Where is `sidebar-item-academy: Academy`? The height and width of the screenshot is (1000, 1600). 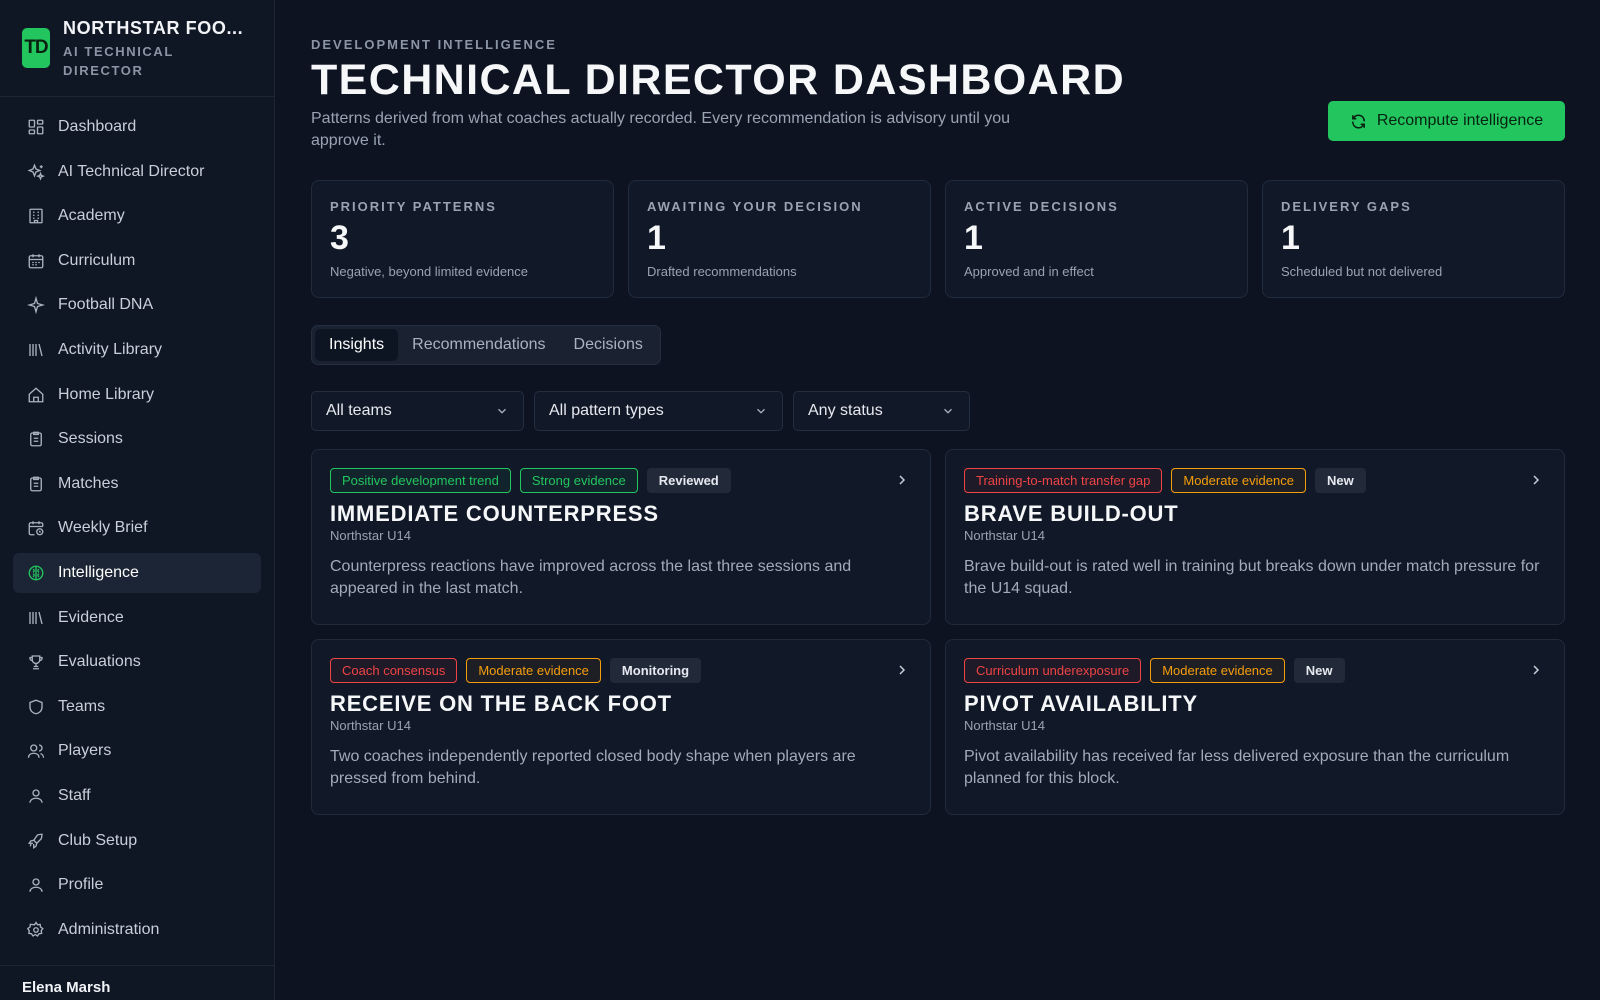
sidebar-item-academy: Academy is located at coordinates (137, 216).